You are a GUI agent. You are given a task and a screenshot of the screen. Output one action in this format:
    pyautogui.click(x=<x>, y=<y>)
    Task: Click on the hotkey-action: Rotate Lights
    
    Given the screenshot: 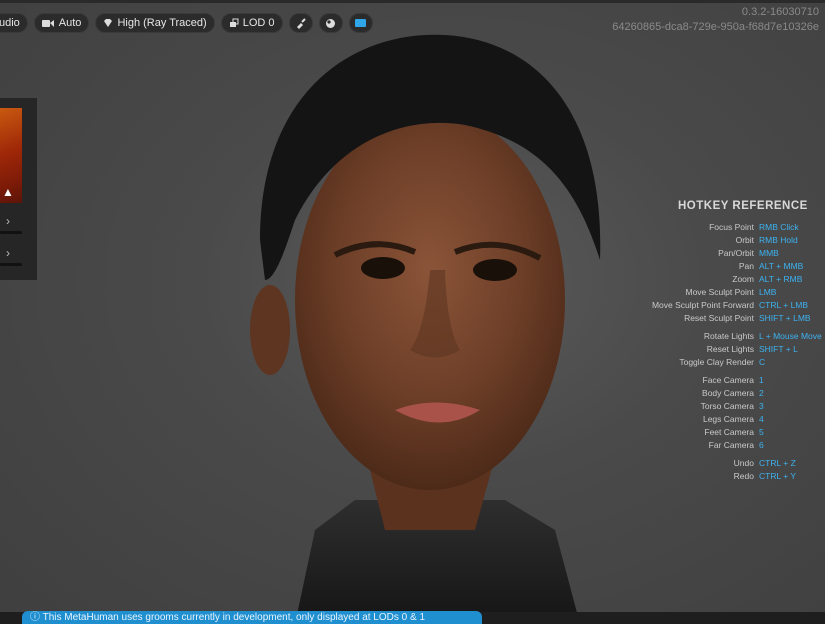 What is the action you would take?
    pyautogui.click(x=728, y=336)
    